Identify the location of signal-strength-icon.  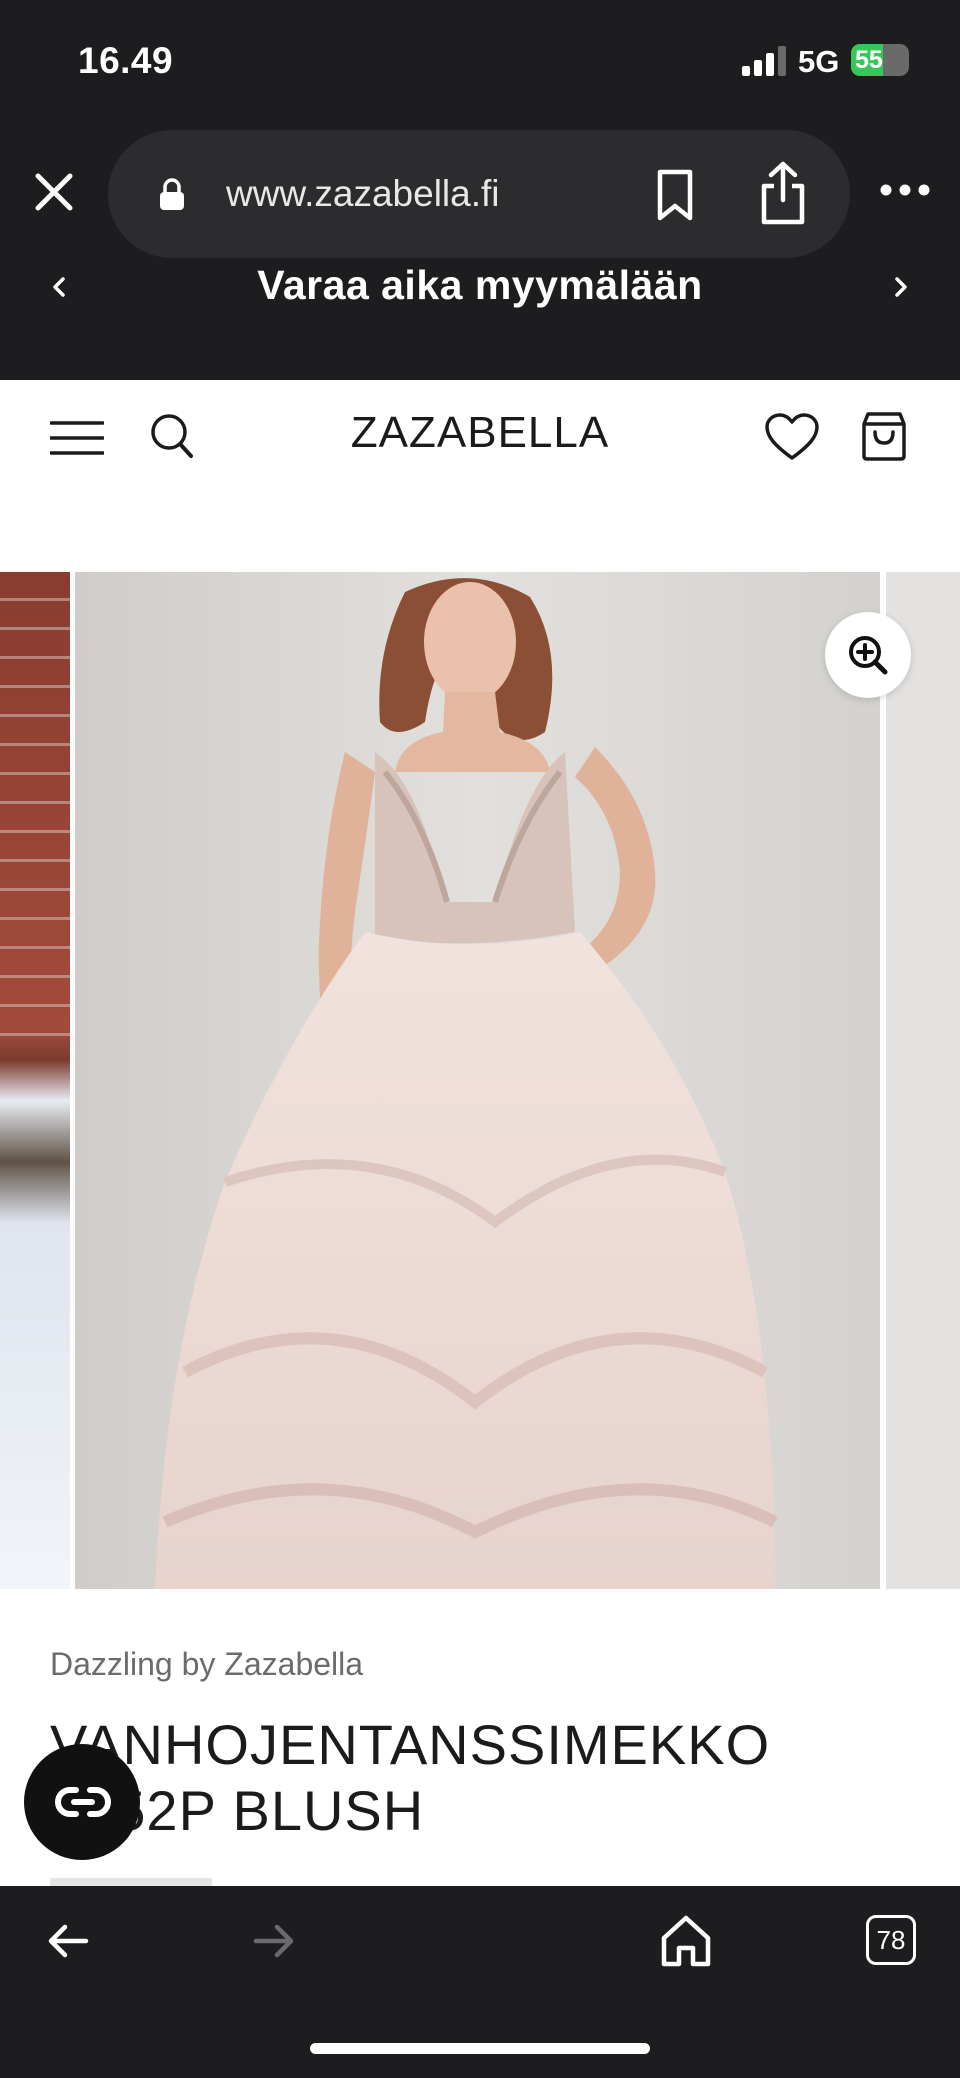
(765, 61).